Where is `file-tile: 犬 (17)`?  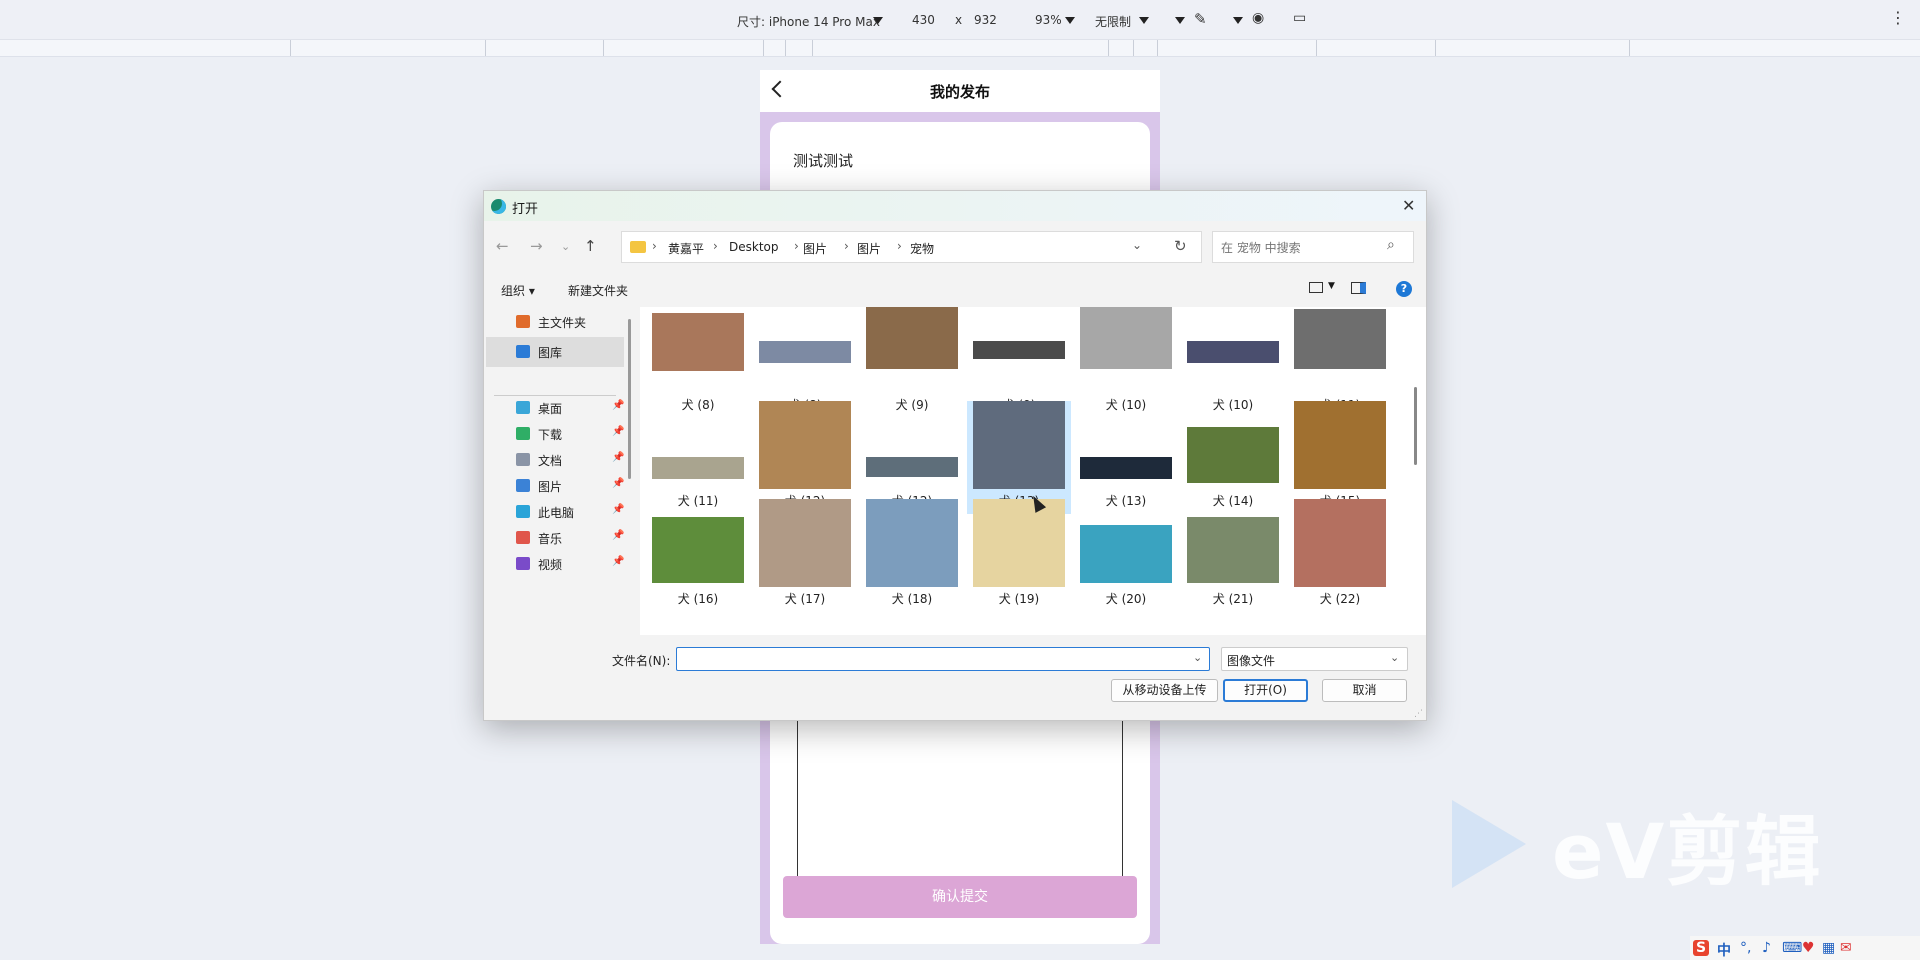
file-tile: 犬 (17) is located at coordinates (805, 555).